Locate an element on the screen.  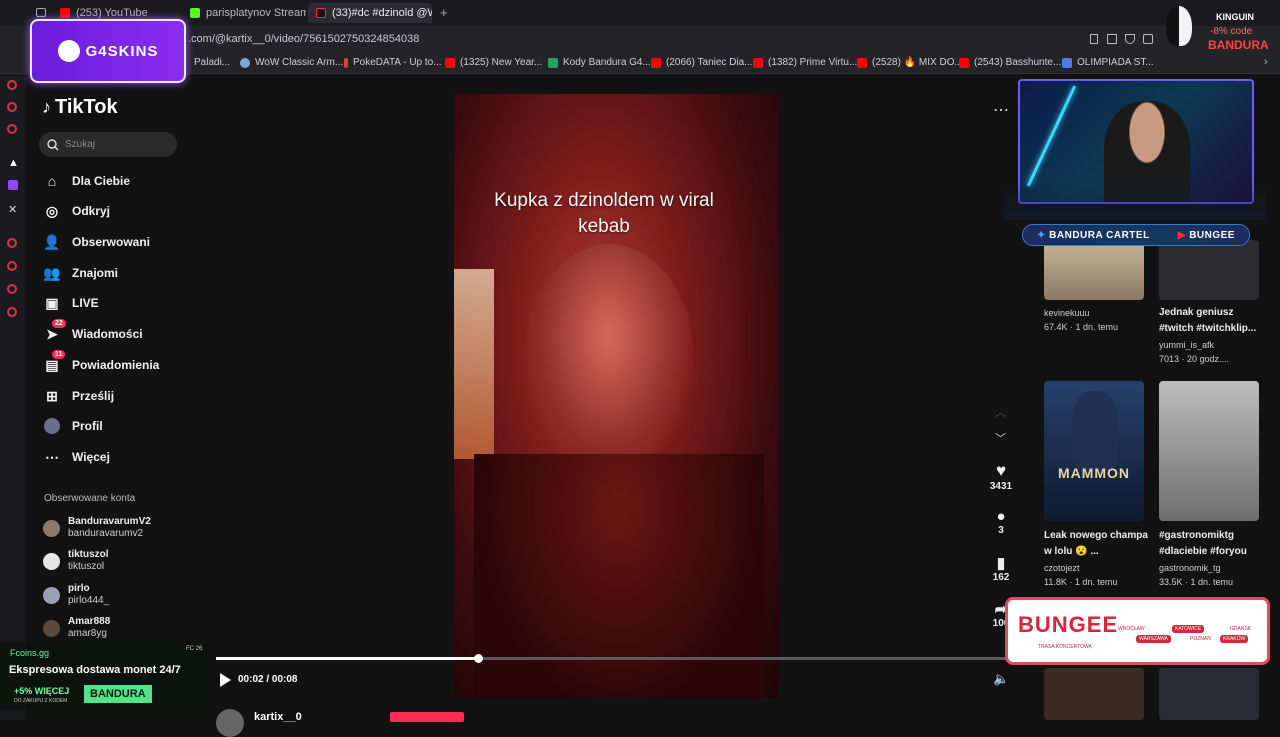
more-icon: ⋯ is located at coordinates (52, 456).